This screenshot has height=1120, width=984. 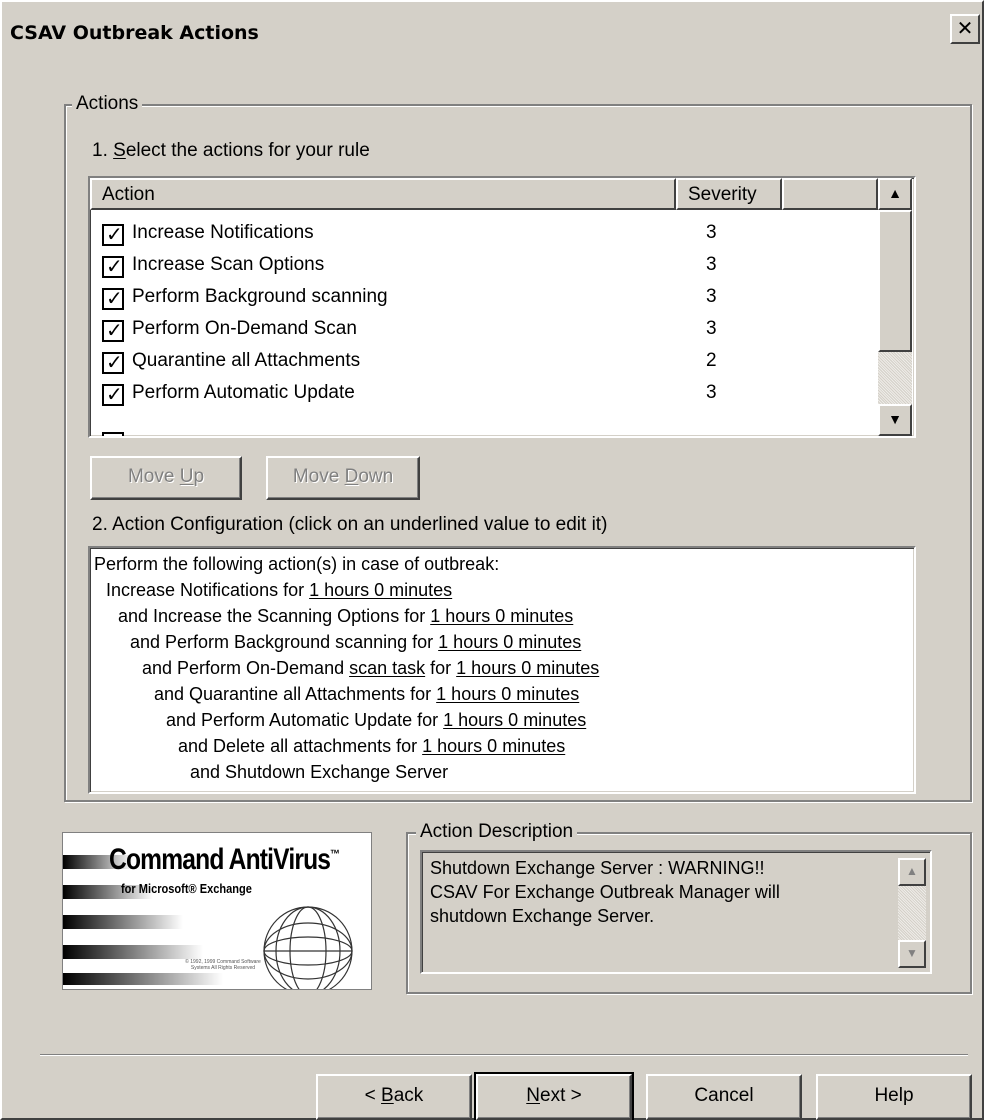 I want to click on step1-label: 1. Select the actions for your rule, so click(x=231, y=150).